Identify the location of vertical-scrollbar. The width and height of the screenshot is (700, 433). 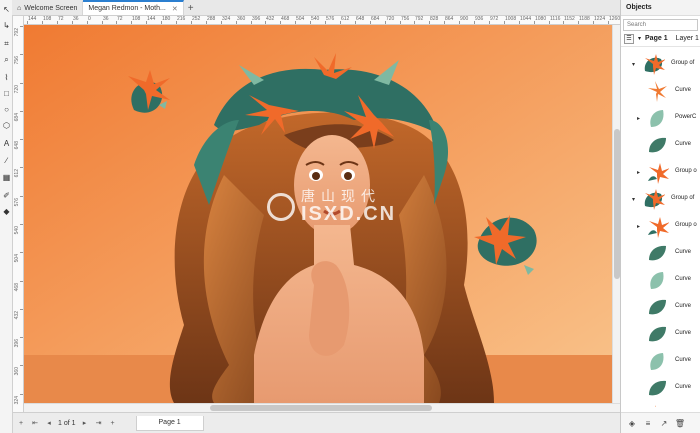
(616, 214).